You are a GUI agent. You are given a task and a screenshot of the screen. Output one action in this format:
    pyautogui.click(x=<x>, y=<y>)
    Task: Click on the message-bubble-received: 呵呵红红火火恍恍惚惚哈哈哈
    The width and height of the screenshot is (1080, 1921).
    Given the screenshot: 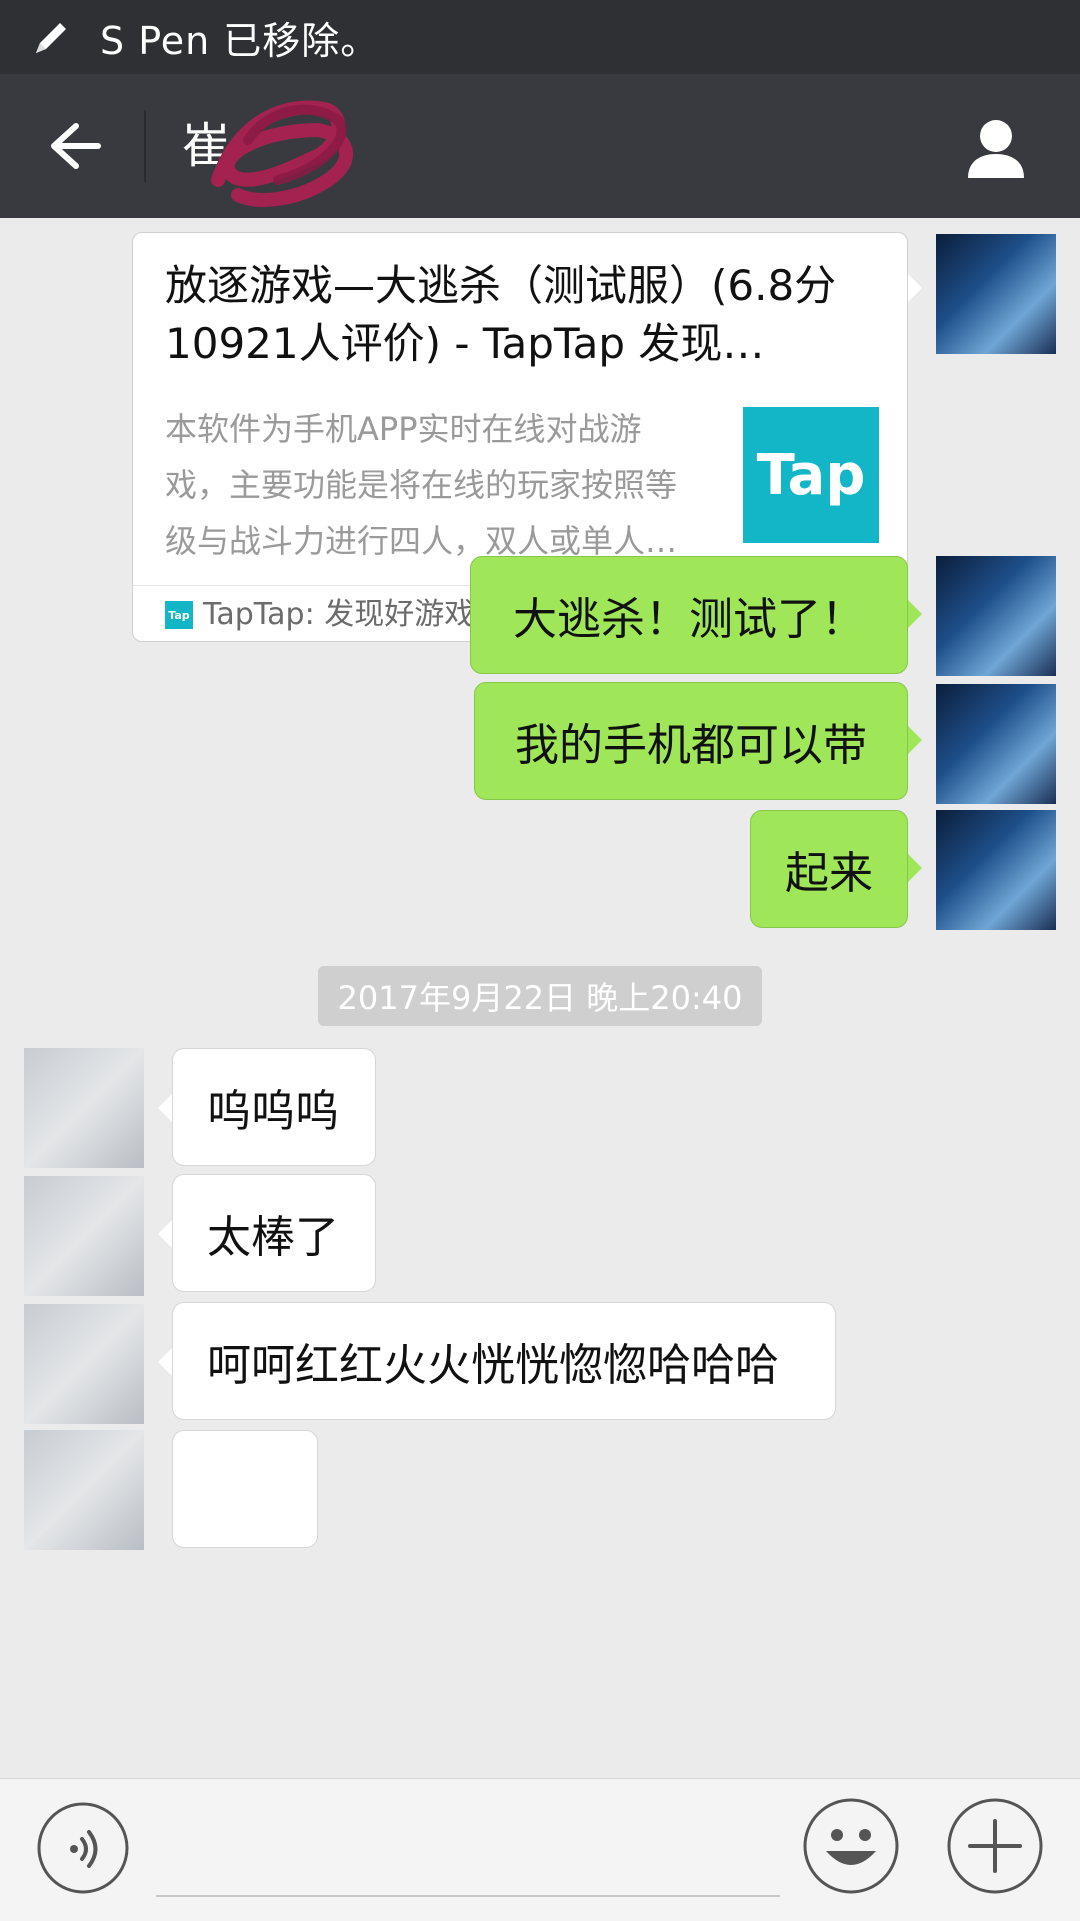 What is the action you would take?
    pyautogui.click(x=504, y=1361)
    